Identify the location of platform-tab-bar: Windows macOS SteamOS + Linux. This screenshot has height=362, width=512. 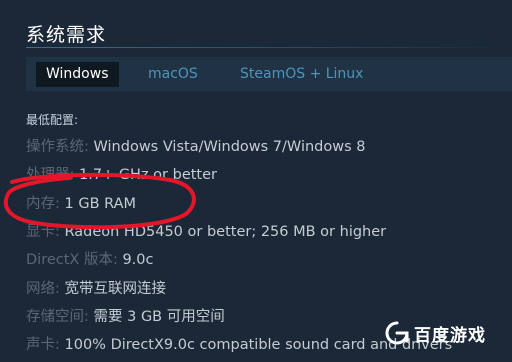
(269, 74).